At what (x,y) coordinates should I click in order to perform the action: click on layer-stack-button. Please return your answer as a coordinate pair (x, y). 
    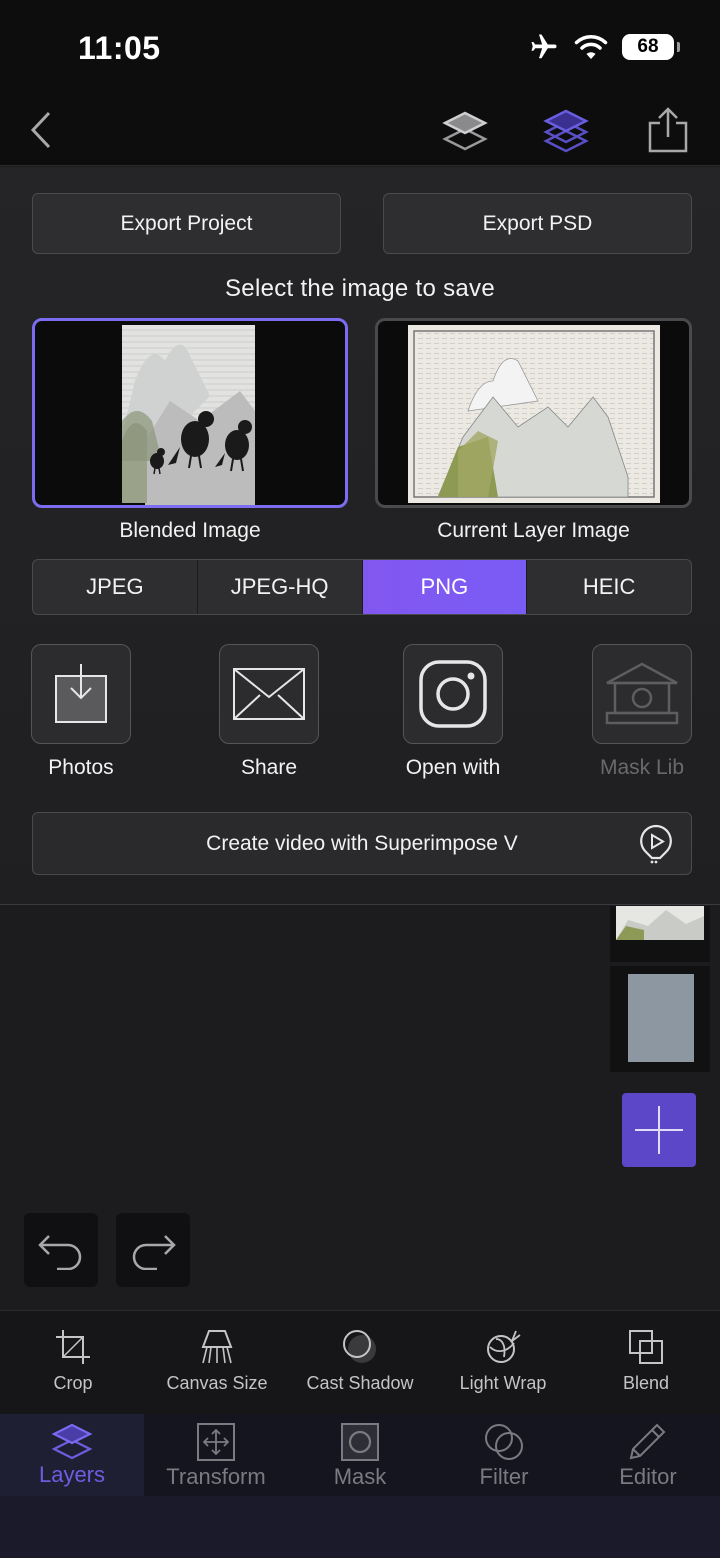
    Looking at the image, I should click on (566, 130).